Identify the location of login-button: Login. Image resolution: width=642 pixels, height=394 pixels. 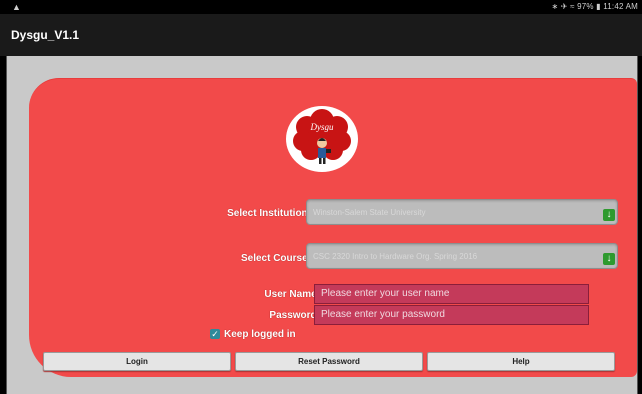
(137, 361).